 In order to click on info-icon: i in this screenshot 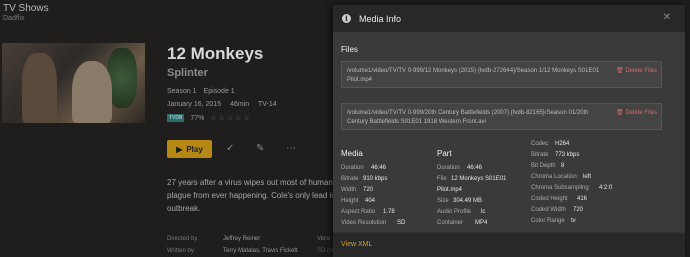, I will do `click(346, 18)`.